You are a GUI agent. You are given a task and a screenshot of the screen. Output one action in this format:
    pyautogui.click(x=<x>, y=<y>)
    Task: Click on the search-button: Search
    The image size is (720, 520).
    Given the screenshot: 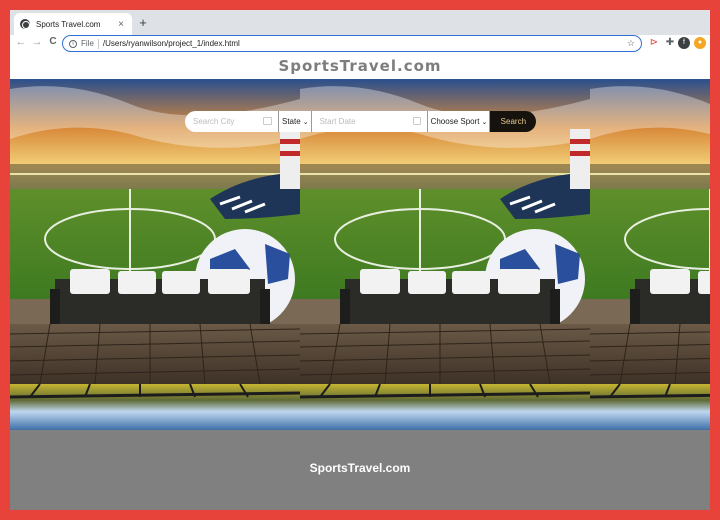 What is the action you would take?
    pyautogui.click(x=513, y=121)
    